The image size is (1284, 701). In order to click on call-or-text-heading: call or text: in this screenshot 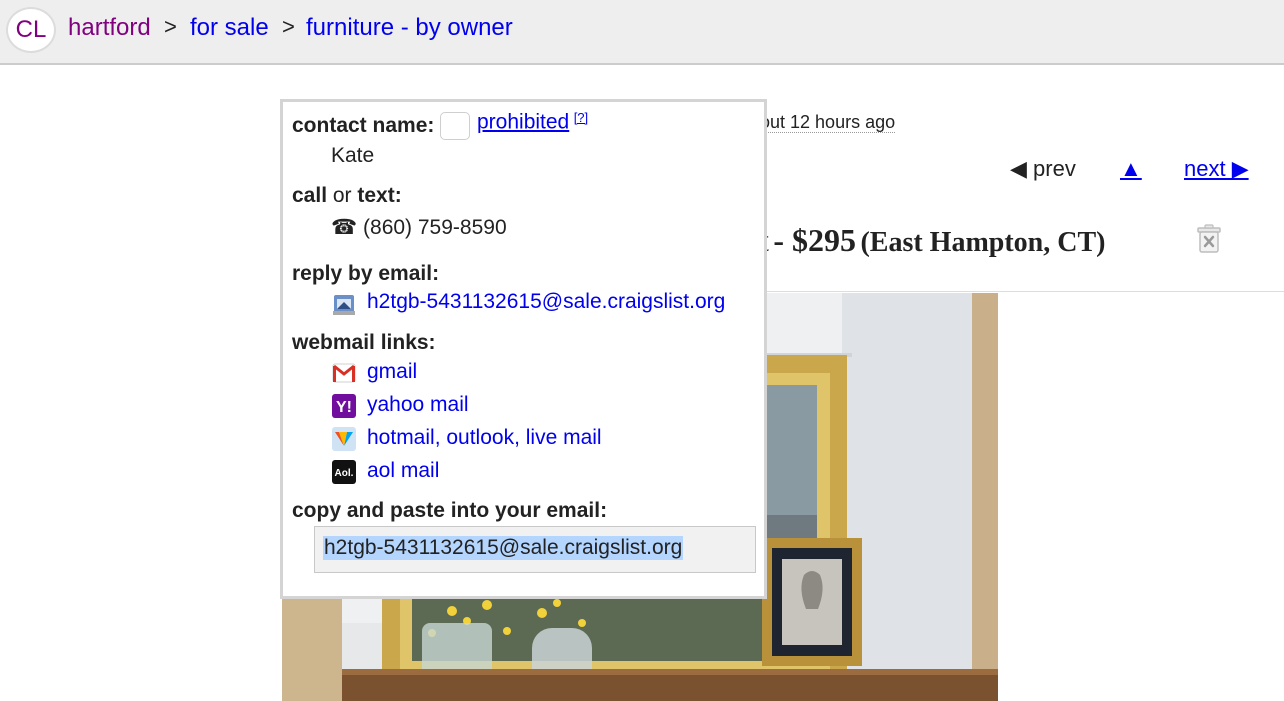, I will do `click(347, 196)`.